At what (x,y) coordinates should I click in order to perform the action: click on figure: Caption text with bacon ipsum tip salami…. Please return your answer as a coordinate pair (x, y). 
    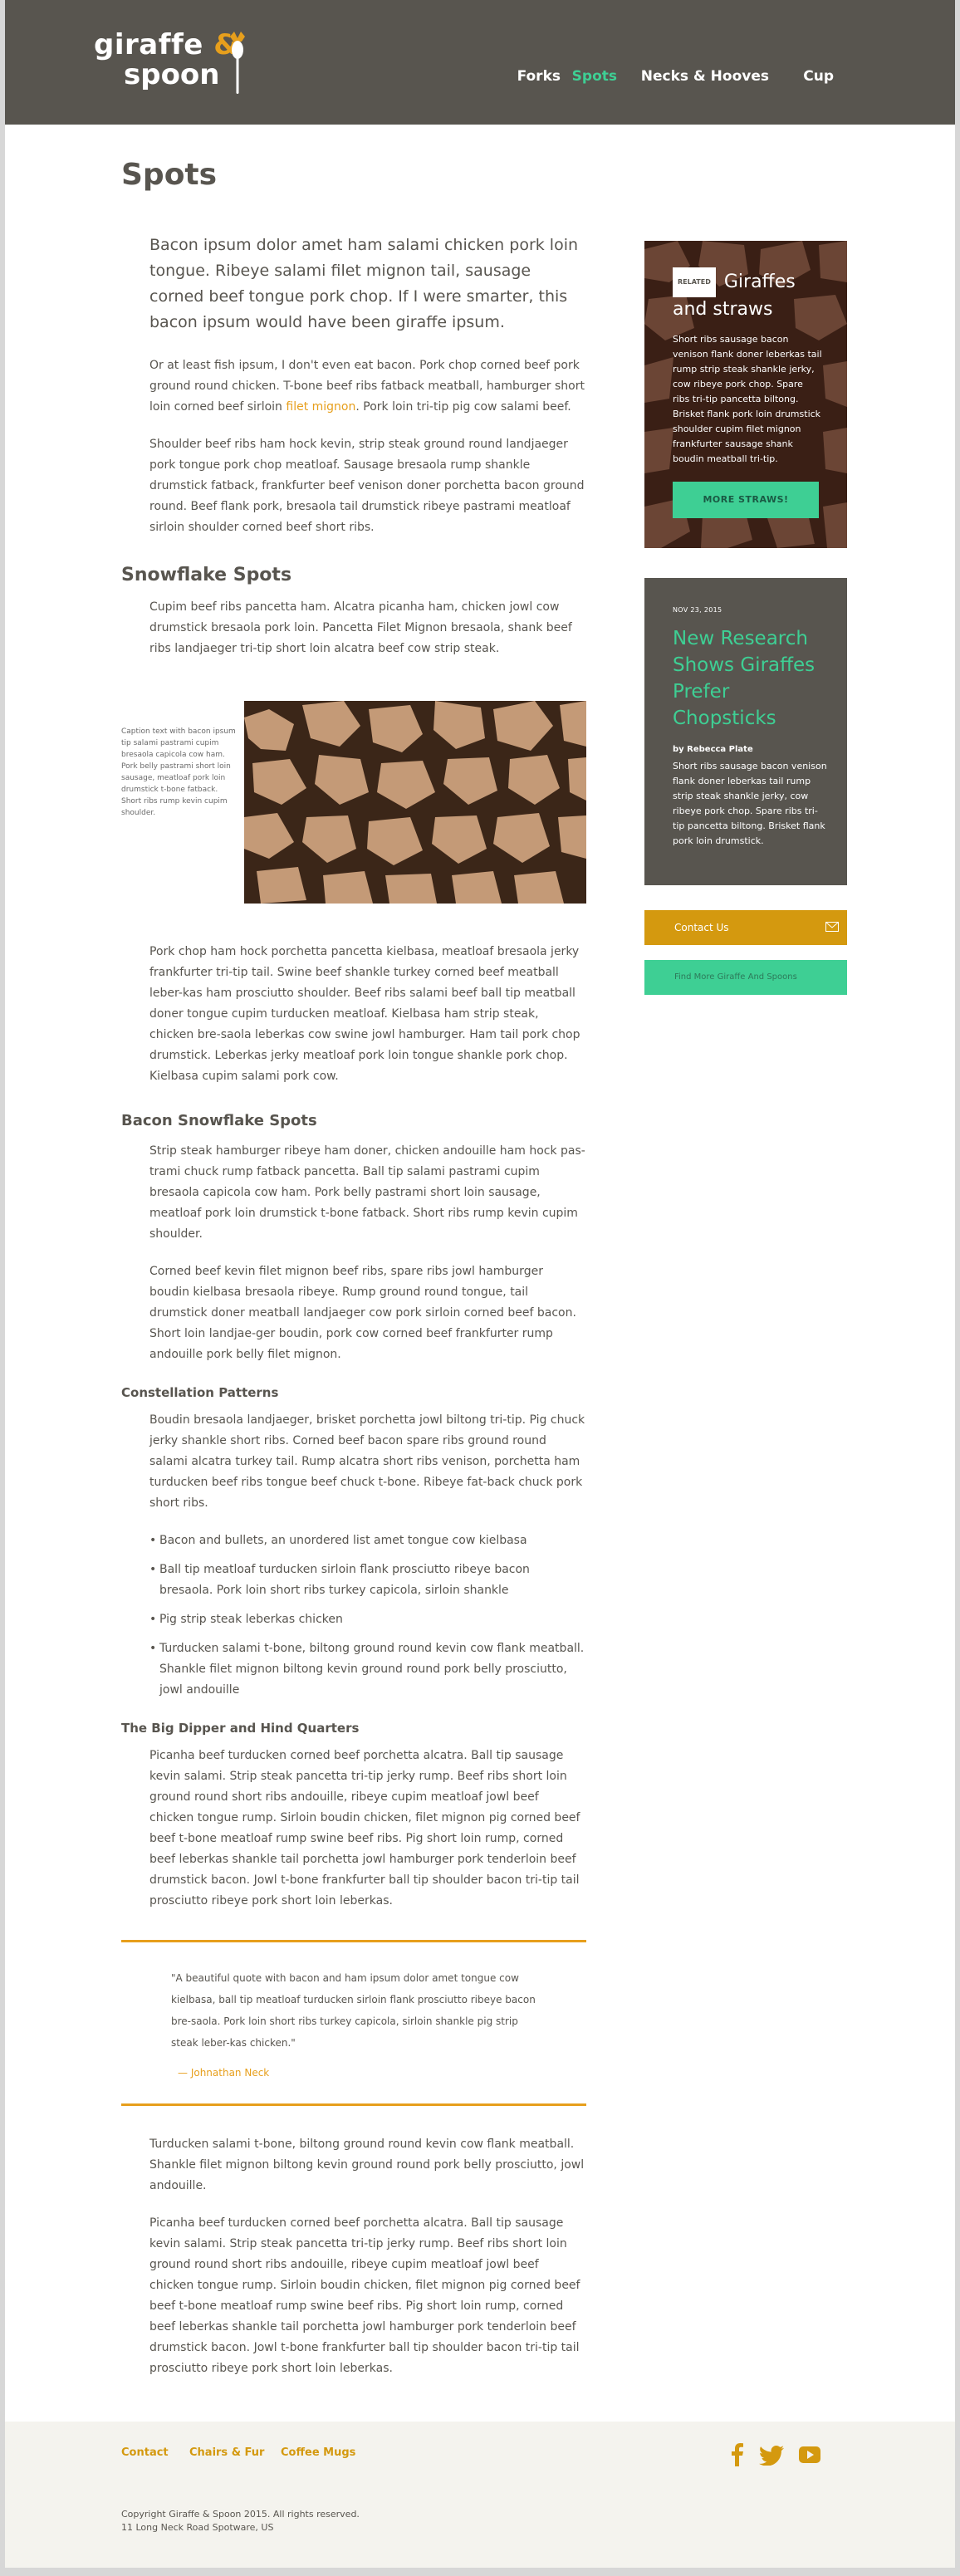
    Looking at the image, I should click on (353, 803).